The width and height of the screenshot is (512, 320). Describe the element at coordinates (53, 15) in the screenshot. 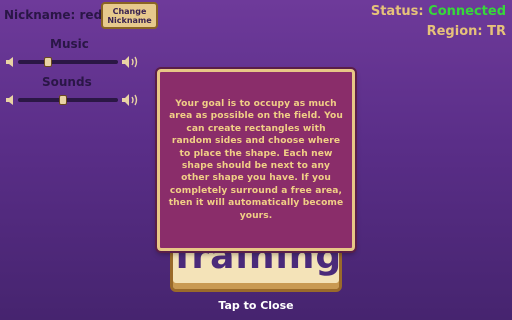

I see `nickname-label: Nickname: red` at that location.